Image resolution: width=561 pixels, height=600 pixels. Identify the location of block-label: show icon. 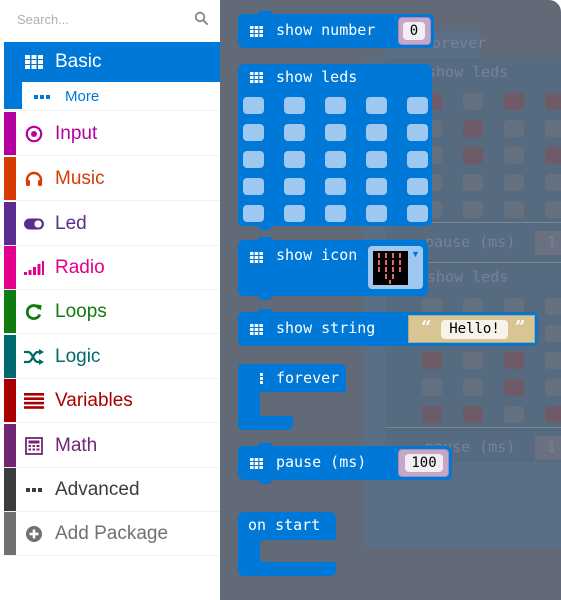
(317, 255).